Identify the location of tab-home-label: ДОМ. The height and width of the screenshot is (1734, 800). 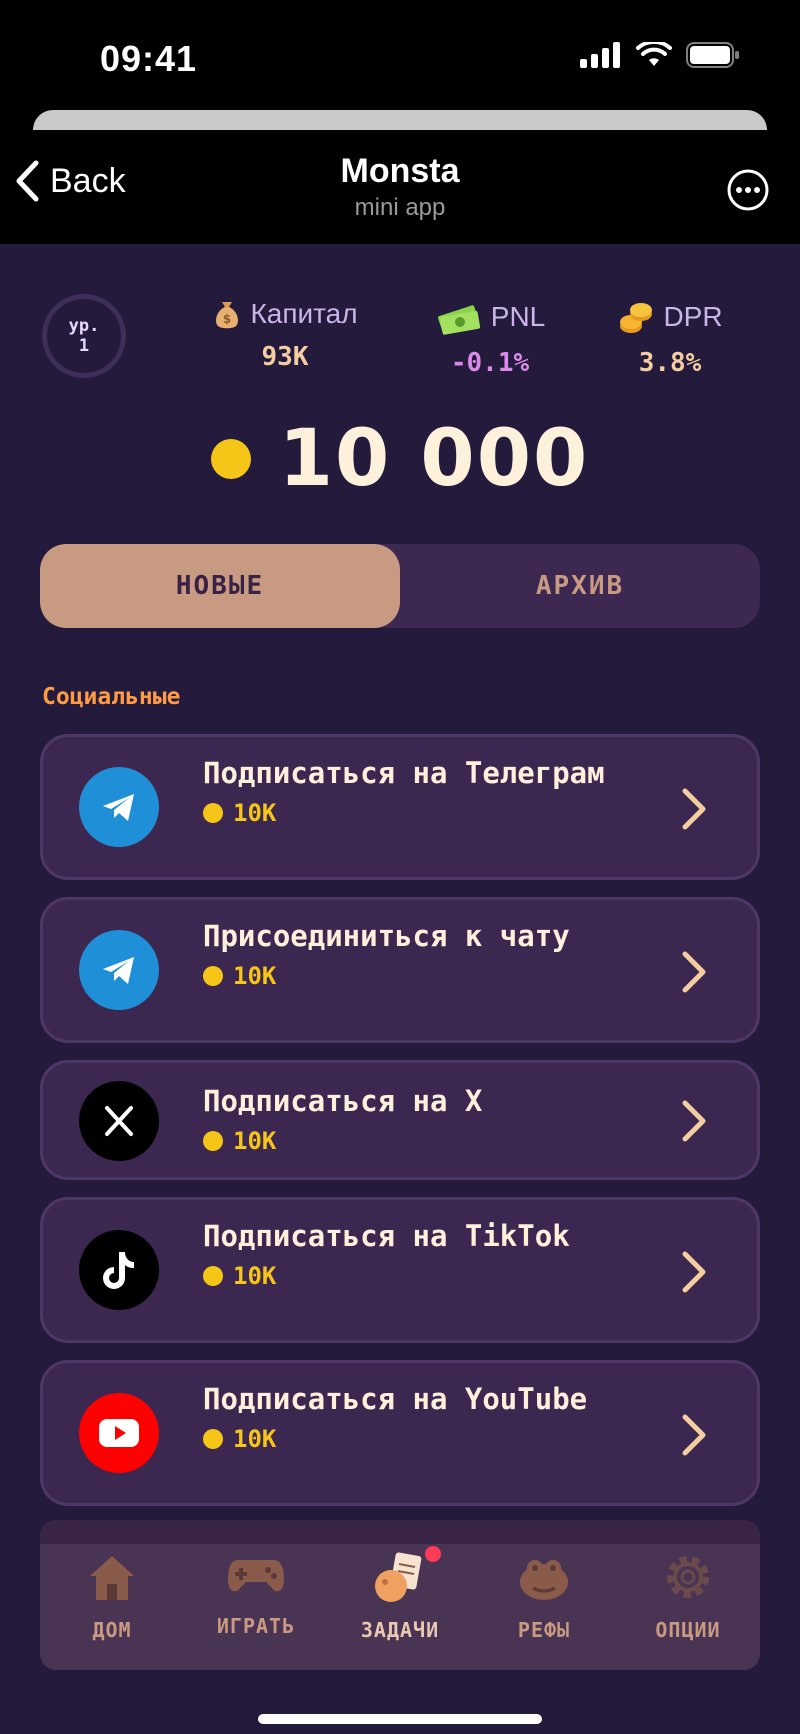
(112, 1630).